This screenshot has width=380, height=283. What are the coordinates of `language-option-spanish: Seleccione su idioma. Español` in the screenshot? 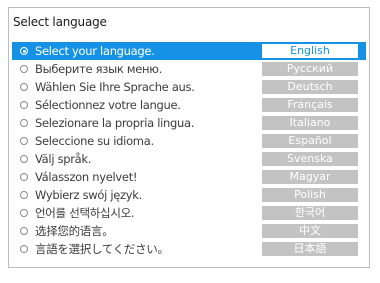 It's located at (189, 141).